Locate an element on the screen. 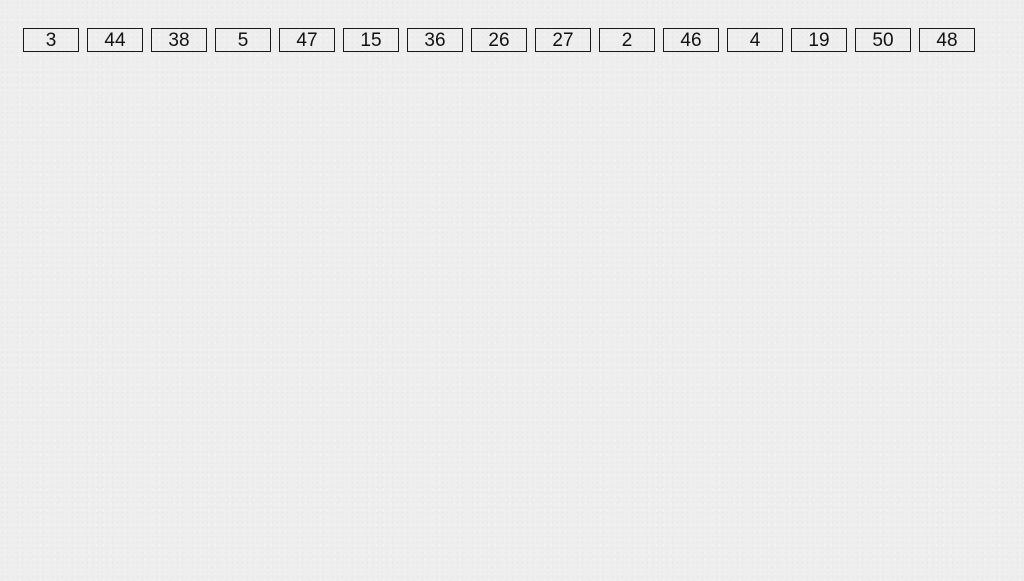 The height and width of the screenshot is (581, 1024). number-box-15: 48 is located at coordinates (947, 40).